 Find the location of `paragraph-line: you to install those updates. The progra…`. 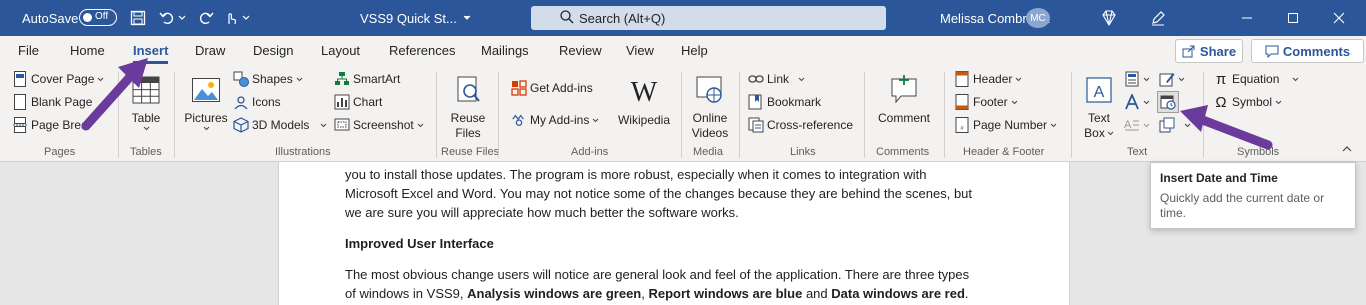

paragraph-line: you to install those updates. The progra… is located at coordinates (636, 174).